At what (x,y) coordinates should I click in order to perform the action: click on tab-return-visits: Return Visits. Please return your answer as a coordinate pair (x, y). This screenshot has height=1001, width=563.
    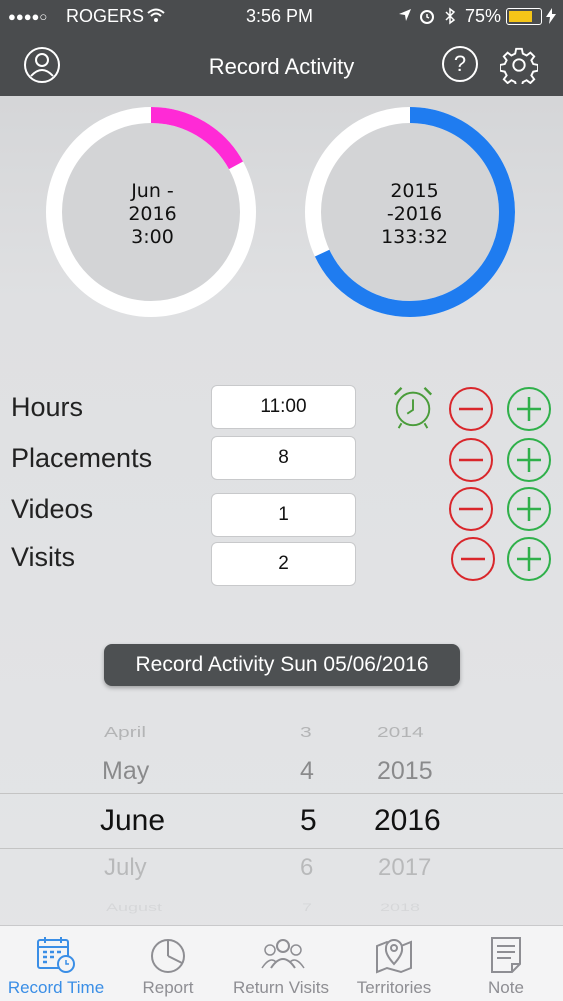
    Looking at the image, I should click on (281, 963).